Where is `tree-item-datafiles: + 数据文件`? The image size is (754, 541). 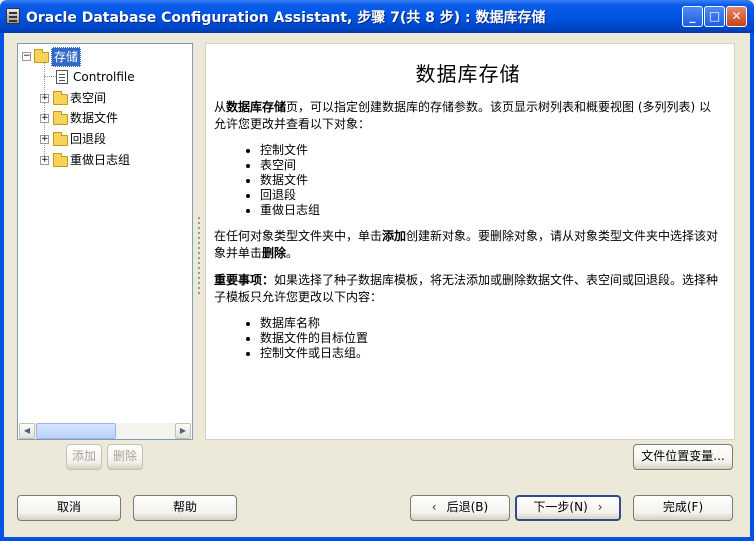 tree-item-datafiles: + 数据文件 is located at coordinates (110, 118).